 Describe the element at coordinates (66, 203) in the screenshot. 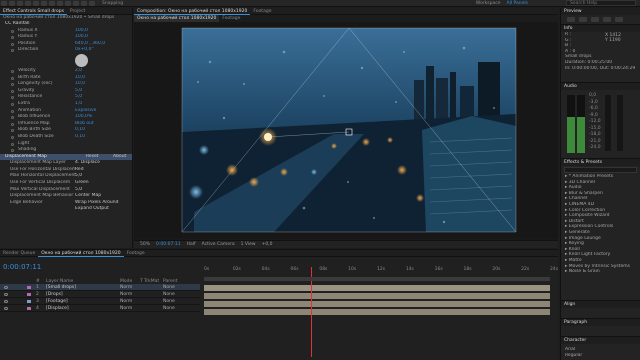

I see `displacement-property-row: Edge Behavior Wrap Pixels Around` at that location.